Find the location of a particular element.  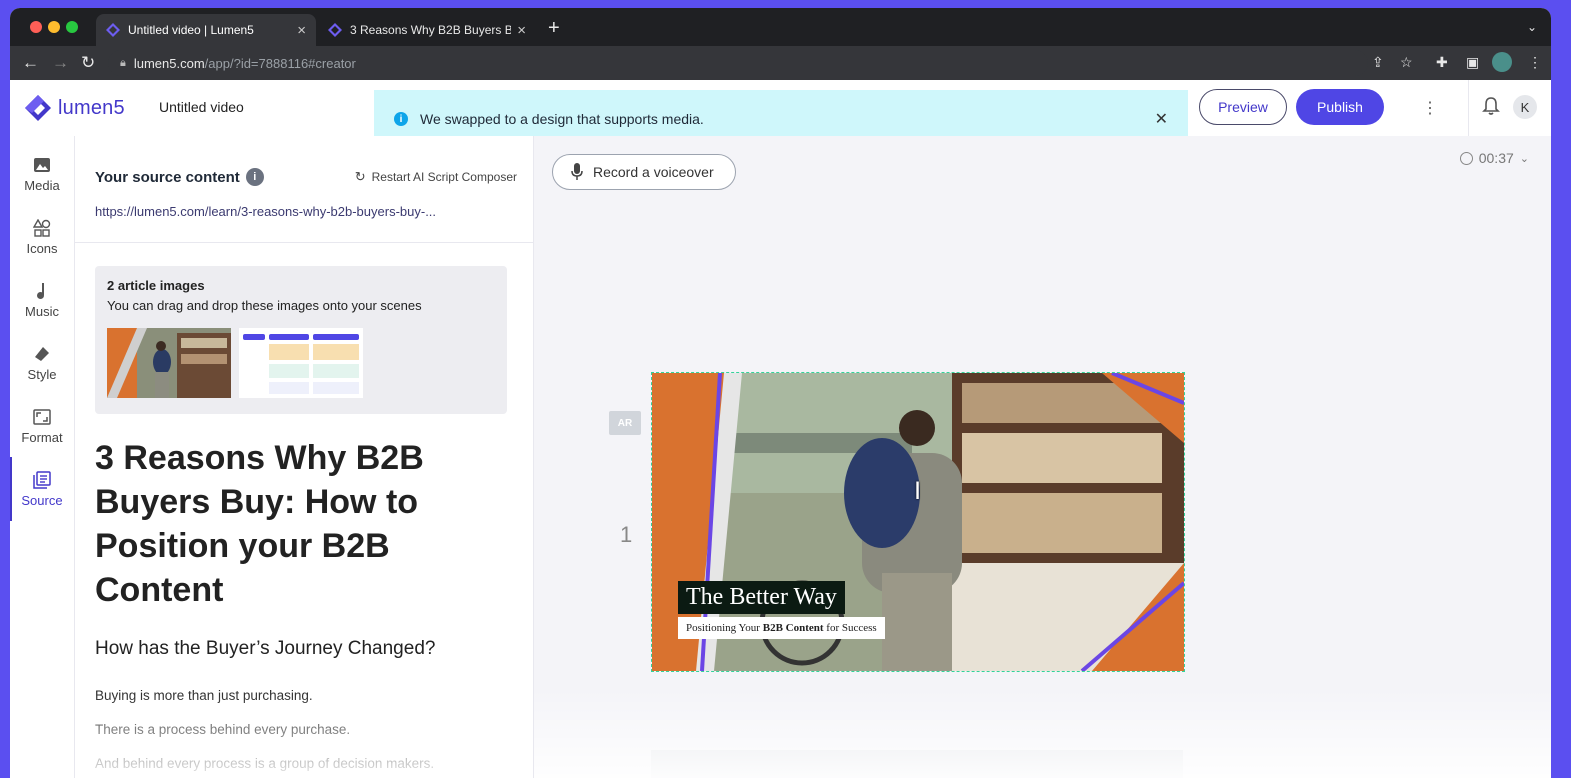

rail-item-label: Music is located at coordinates (42, 311).